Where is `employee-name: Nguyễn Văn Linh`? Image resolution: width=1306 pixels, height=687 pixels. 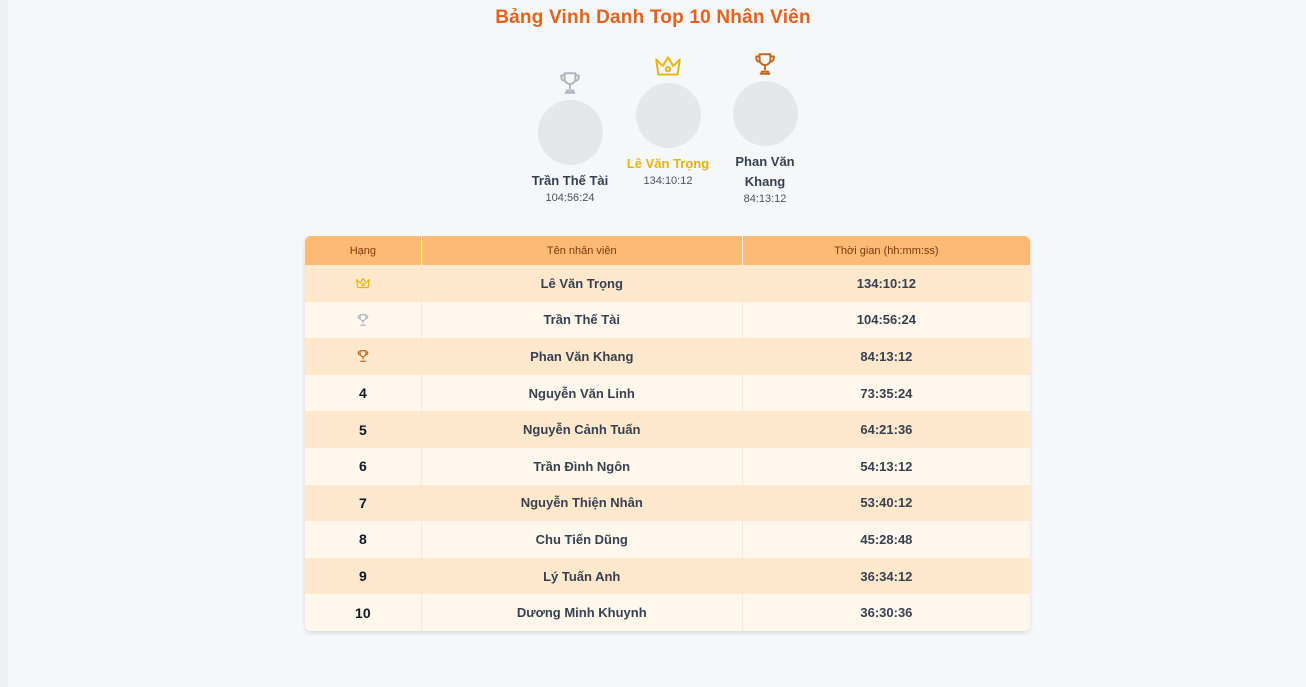 employee-name: Nguyễn Văn Linh is located at coordinates (582, 393).